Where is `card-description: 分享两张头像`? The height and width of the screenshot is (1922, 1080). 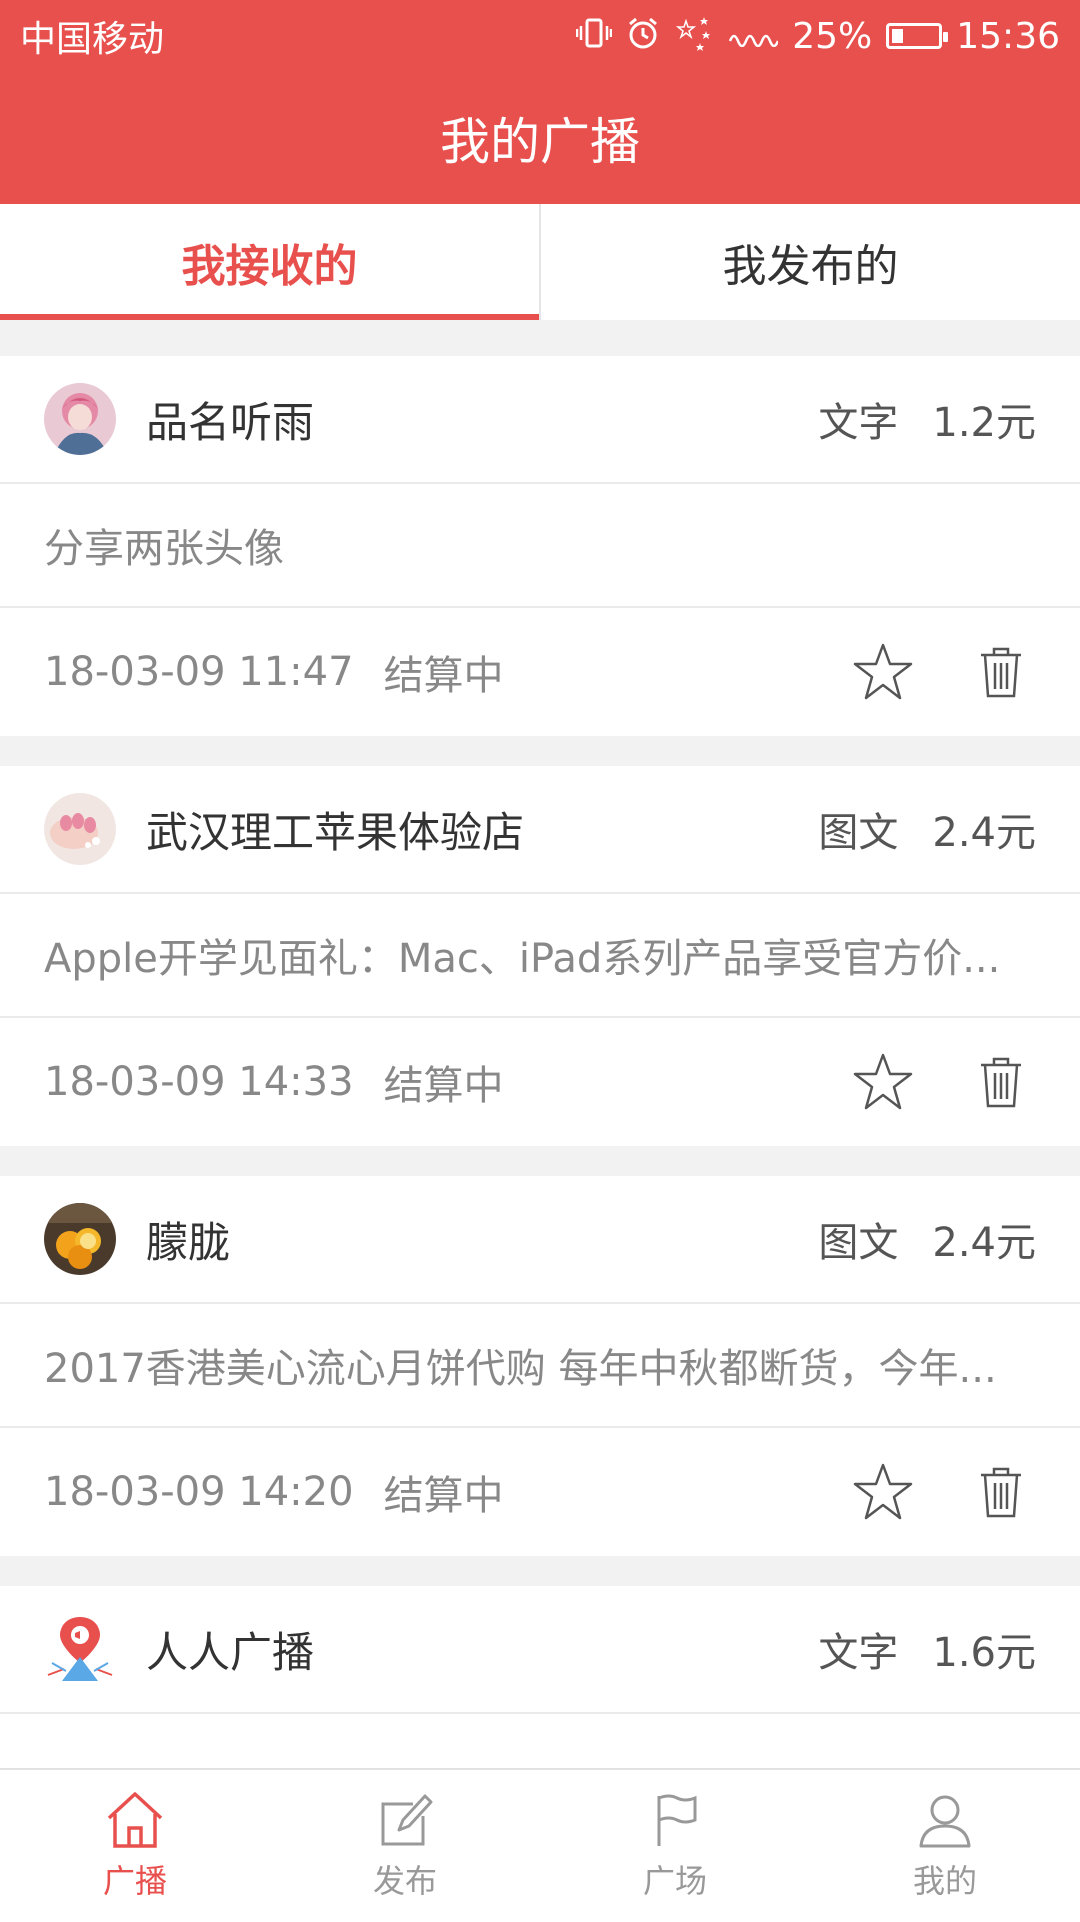
card-description: 分享两张头像 is located at coordinates (540, 546).